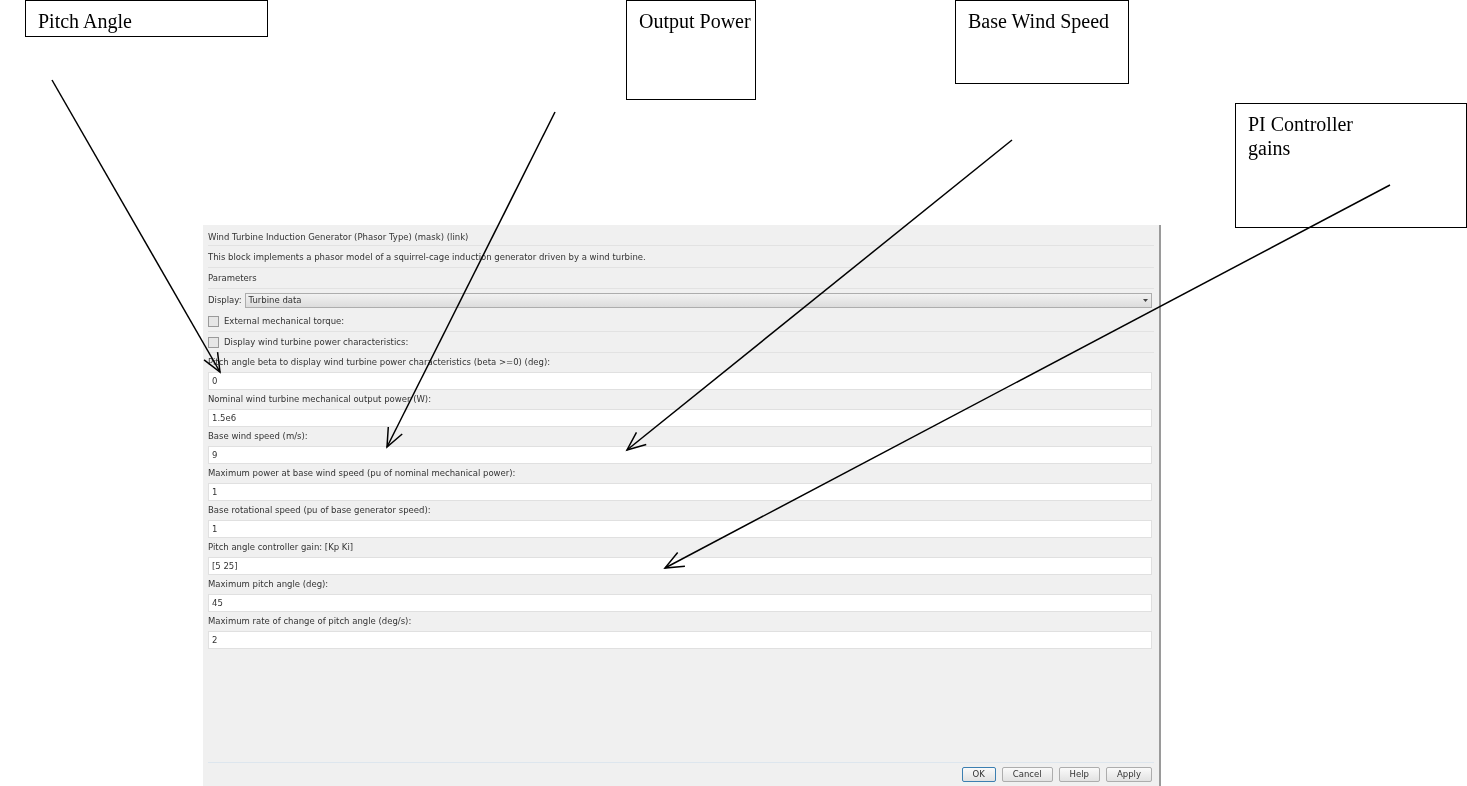  I want to click on field-label: Base rotational speed (pu of base generator speed):, so click(320, 510).